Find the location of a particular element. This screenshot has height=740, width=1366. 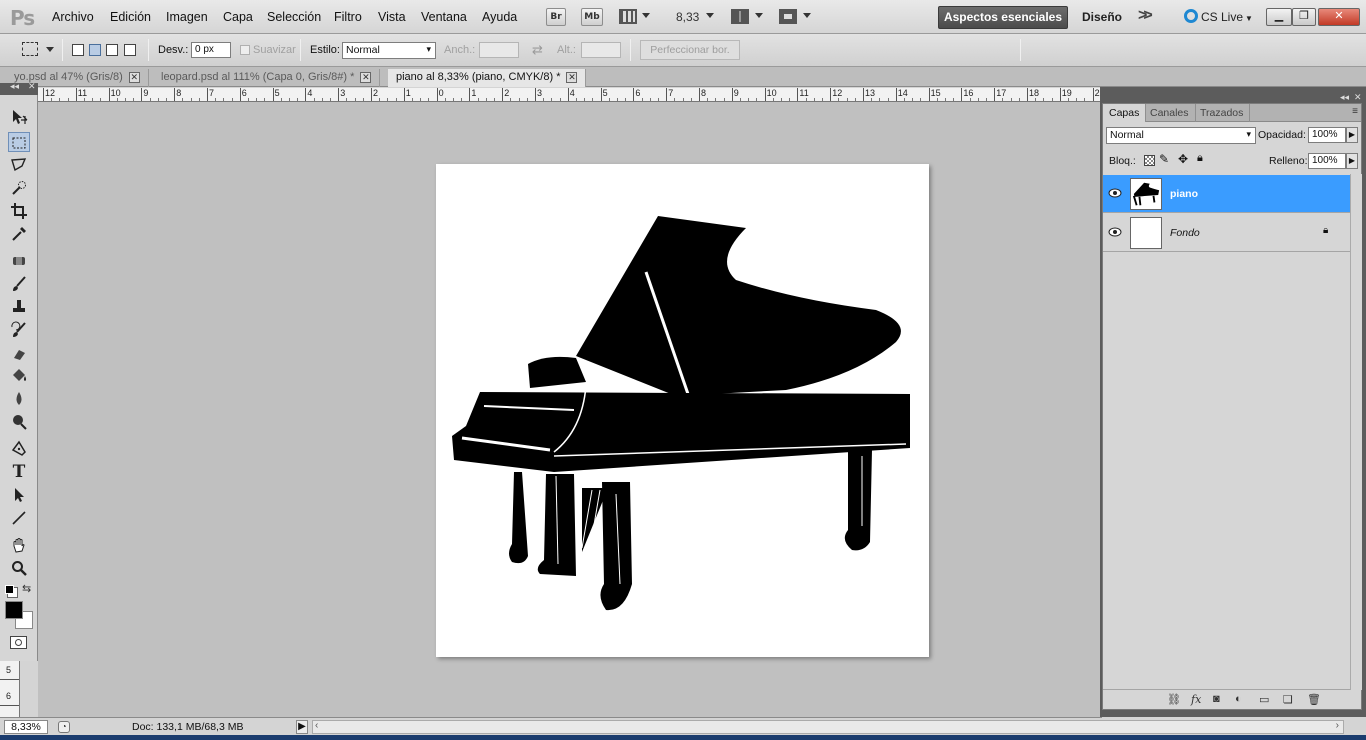

tools-panel-header: ◂◂ ✕ is located at coordinates (19, 88).